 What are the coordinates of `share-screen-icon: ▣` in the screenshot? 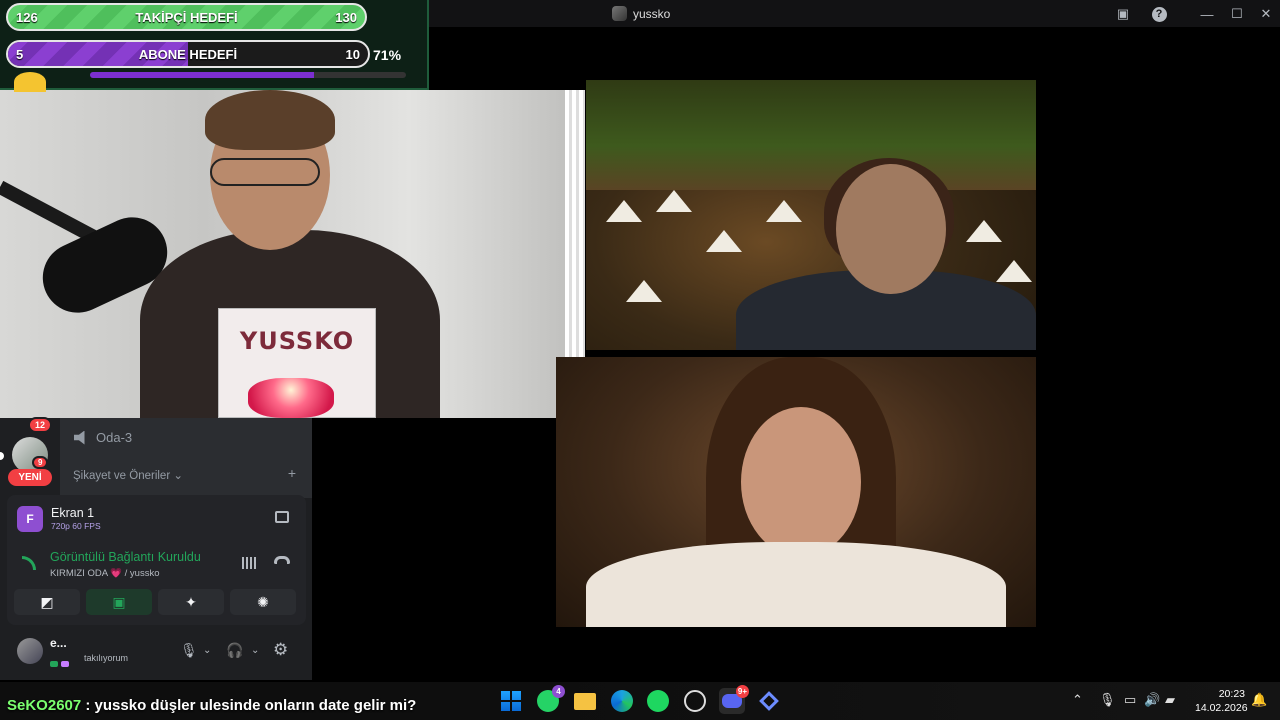 It's located at (119, 601).